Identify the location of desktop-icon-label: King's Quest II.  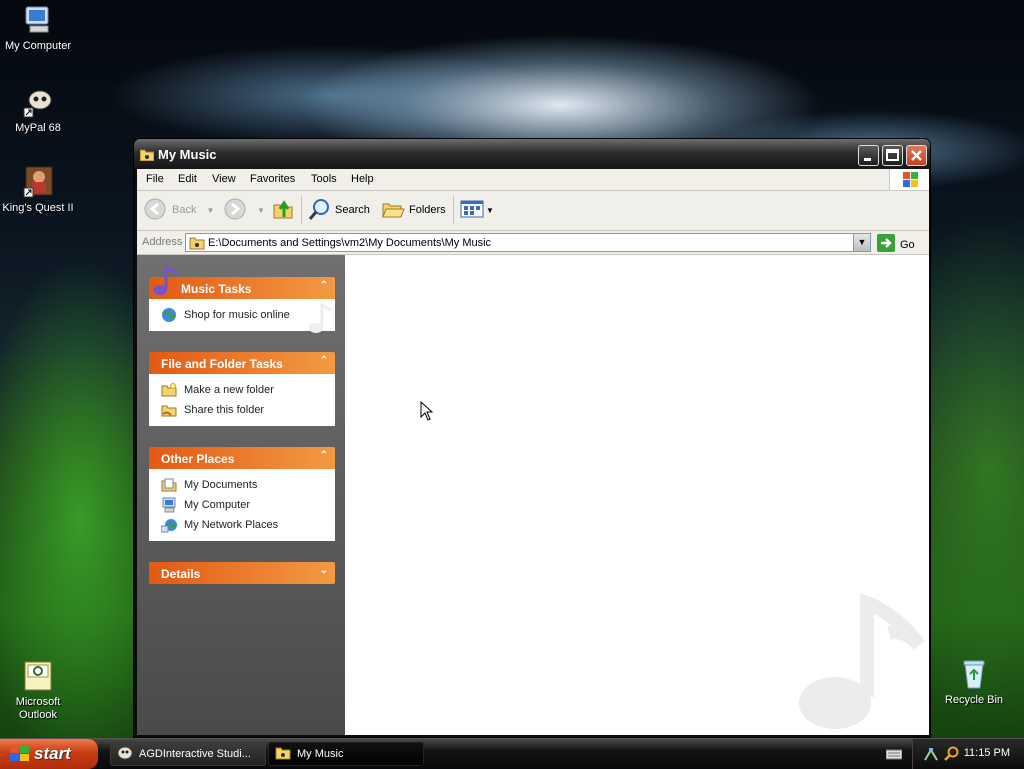
(38, 208).